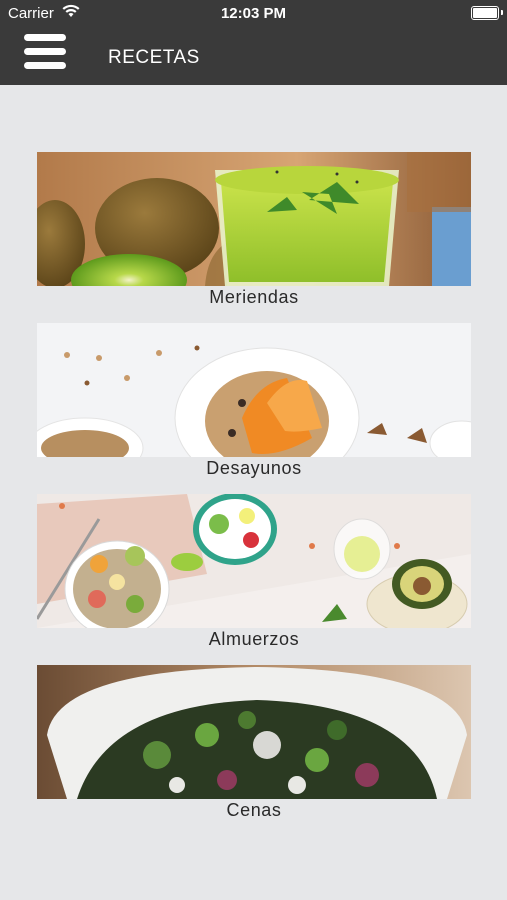 This screenshot has width=507, height=900. What do you see at coordinates (254, 390) in the screenshot?
I see `desayunos-image` at bounding box center [254, 390].